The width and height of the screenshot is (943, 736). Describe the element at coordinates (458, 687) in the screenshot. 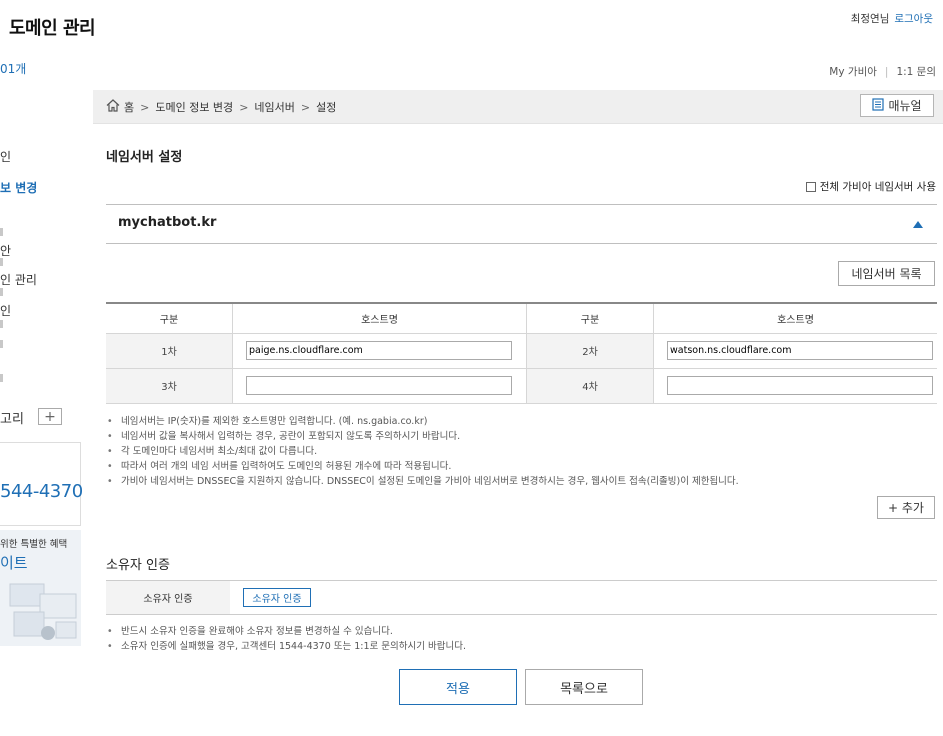

I see `apply-button: 적용` at that location.